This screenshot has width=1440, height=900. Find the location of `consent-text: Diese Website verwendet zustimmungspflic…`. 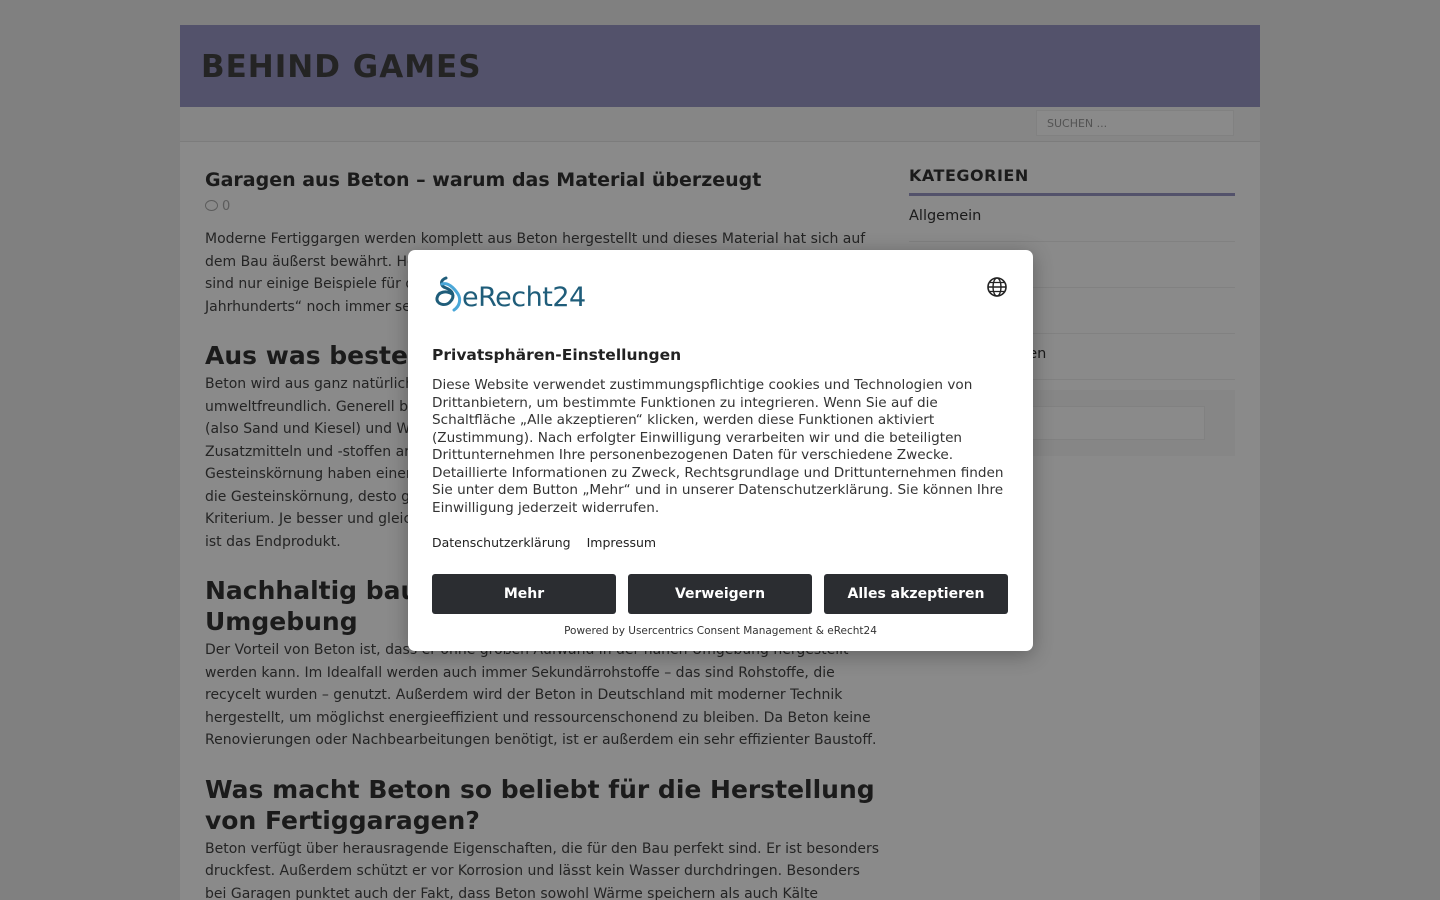

consent-text: Diese Website verwendet zustimmungspflic… is located at coordinates (718, 446).